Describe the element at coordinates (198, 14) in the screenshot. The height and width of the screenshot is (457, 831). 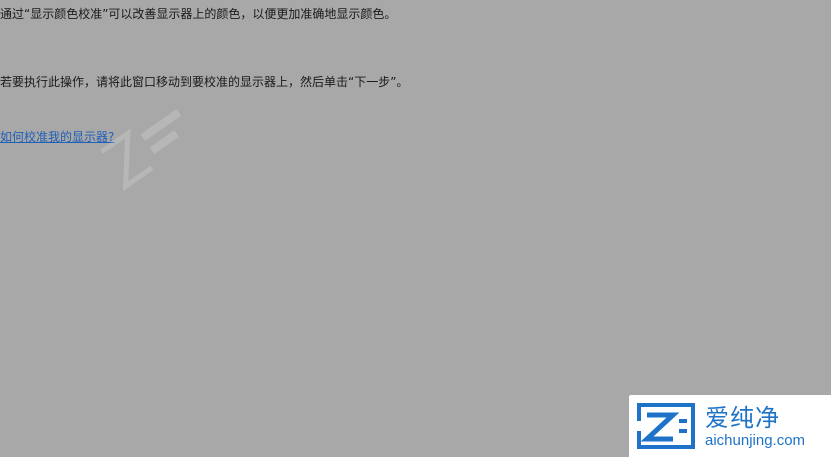
I see `intro-text: 通过“显示颜色校准”可以改善显示器上的颜色，以便更加准确地显示颜色。` at that location.